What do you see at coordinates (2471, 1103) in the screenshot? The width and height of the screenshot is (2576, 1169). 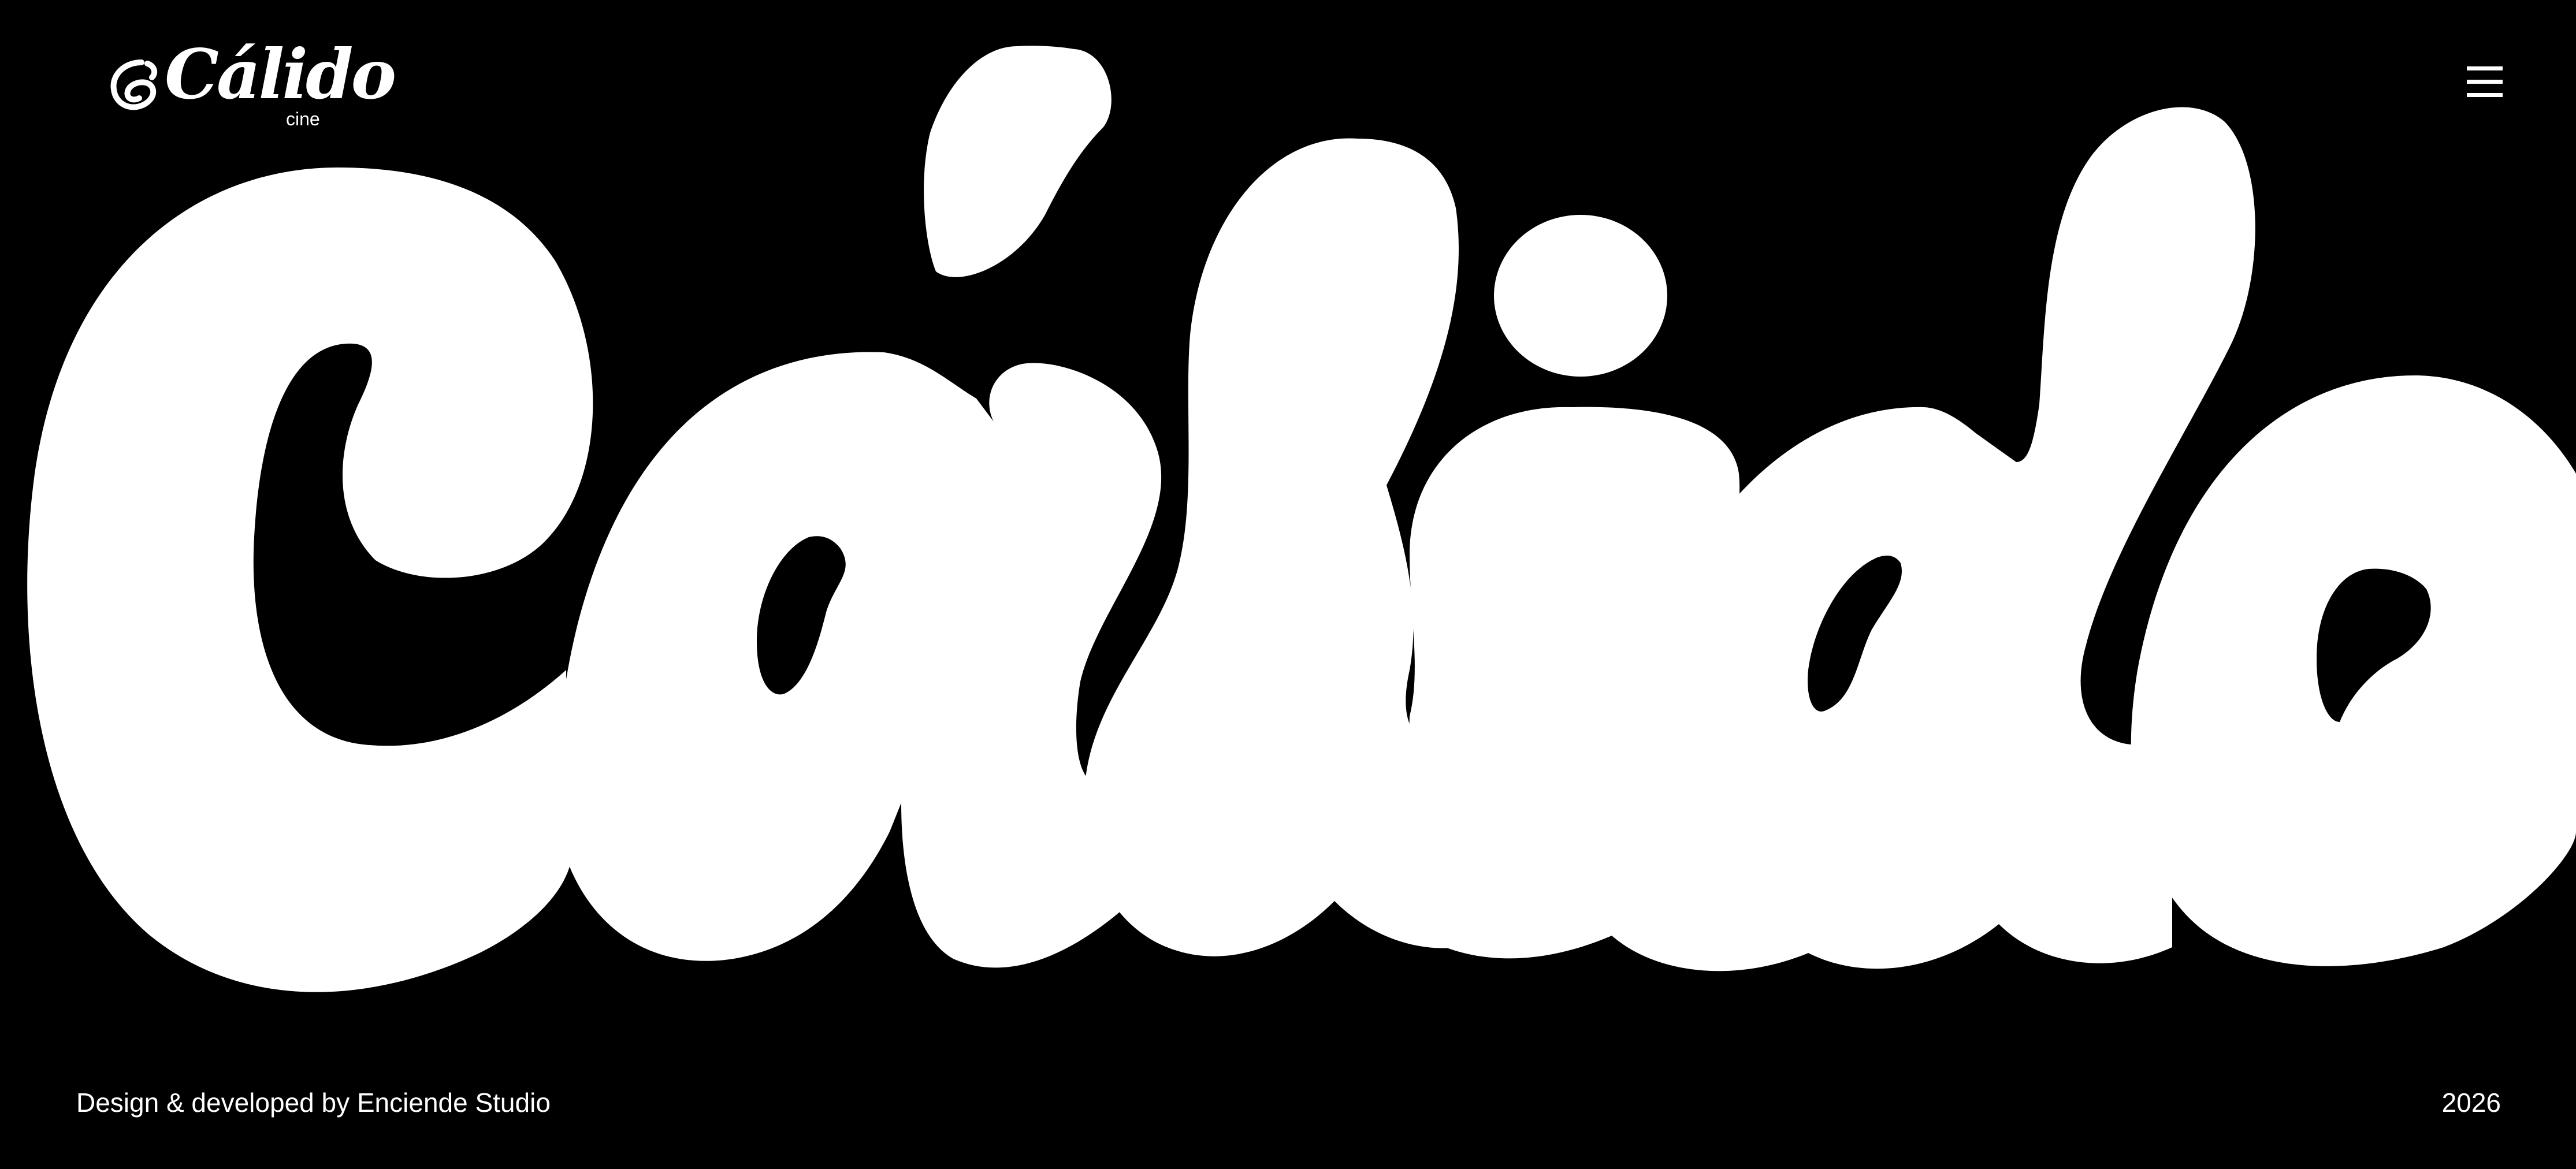 I see `footer-year: 2026` at bounding box center [2471, 1103].